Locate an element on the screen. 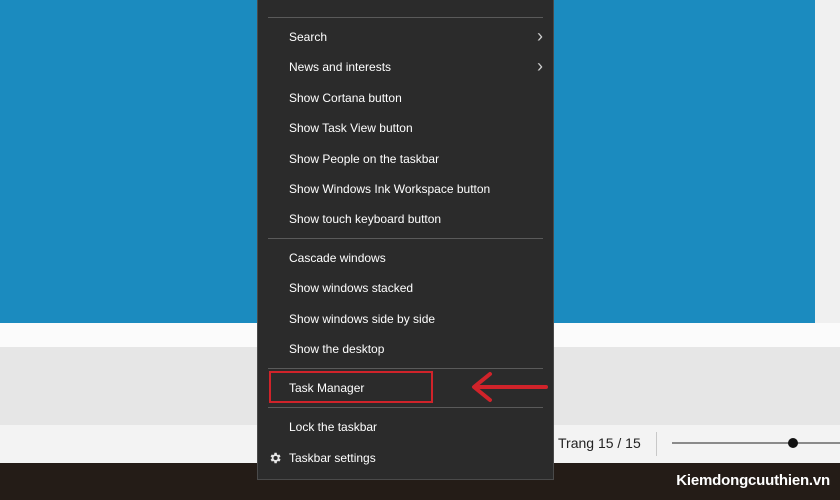 The height and width of the screenshot is (500, 840). zoom-slider-thumb is located at coordinates (793, 443).